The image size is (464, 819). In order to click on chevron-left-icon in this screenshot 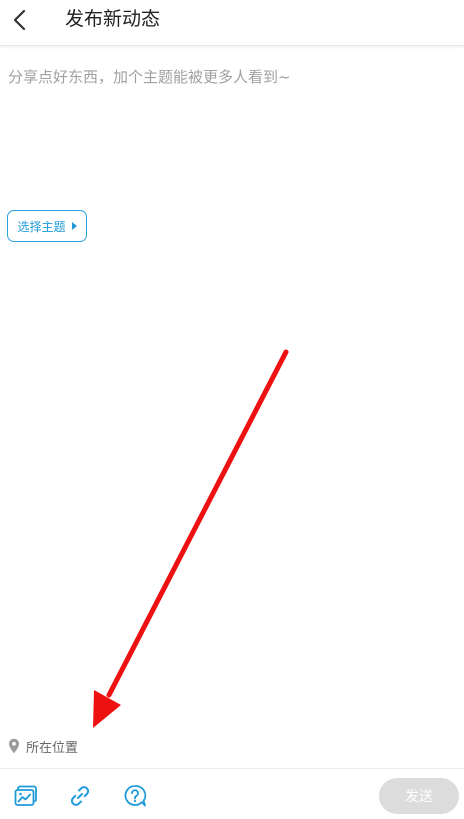, I will do `click(19, 20)`.